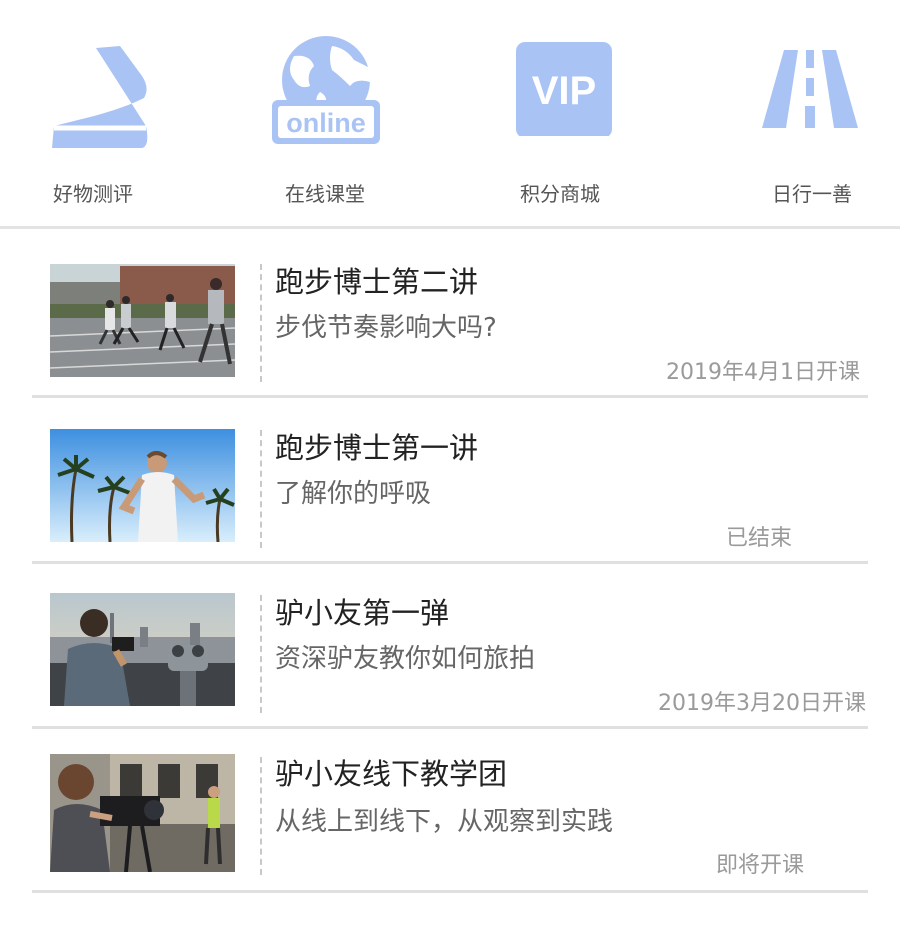 The height and width of the screenshot is (938, 900). Describe the element at coordinates (142, 649) in the screenshot. I see `city-photographer-photo` at that location.